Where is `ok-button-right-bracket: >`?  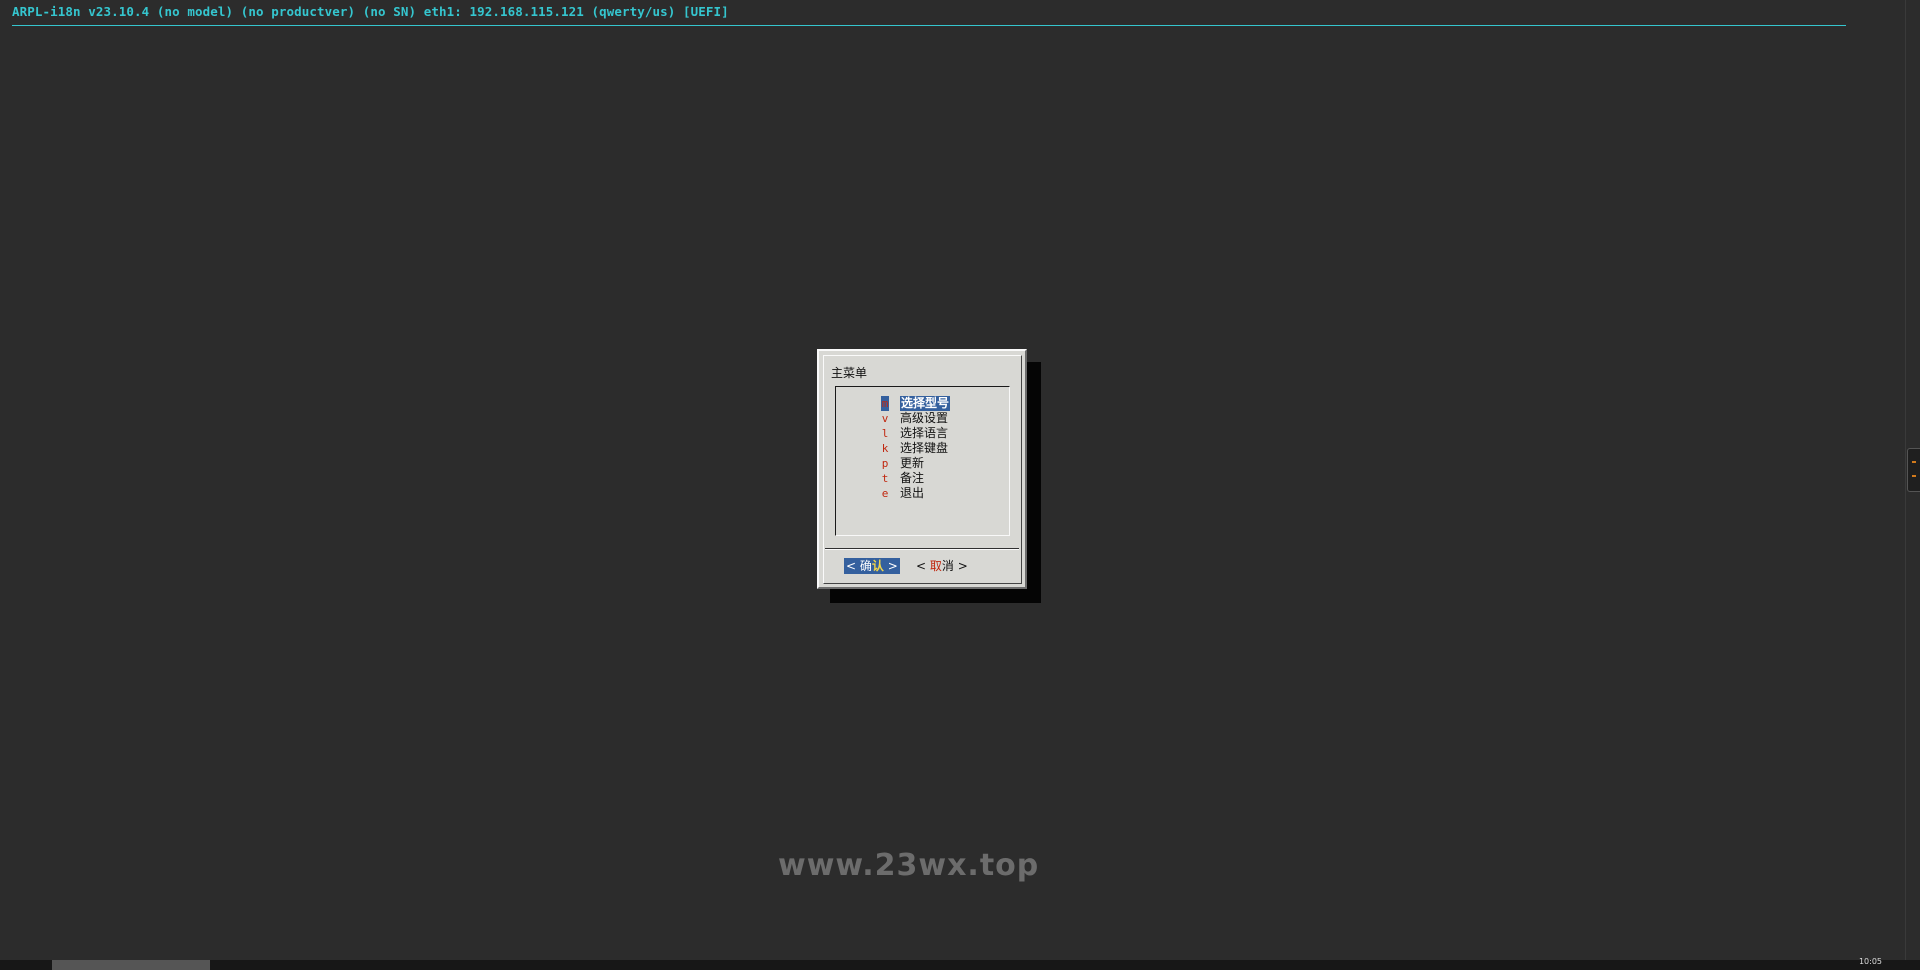
ok-button-right-bracket: > is located at coordinates (892, 566).